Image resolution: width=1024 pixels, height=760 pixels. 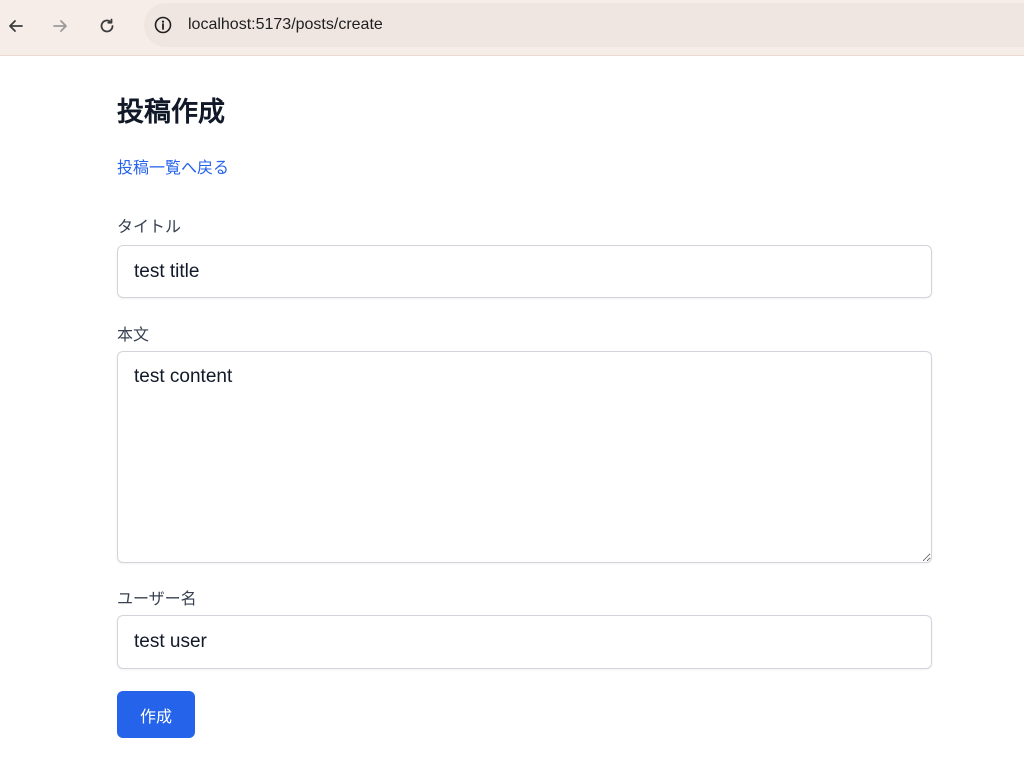 I want to click on back-to-list-link: 投稿一覧へ戻る, so click(x=173, y=166).